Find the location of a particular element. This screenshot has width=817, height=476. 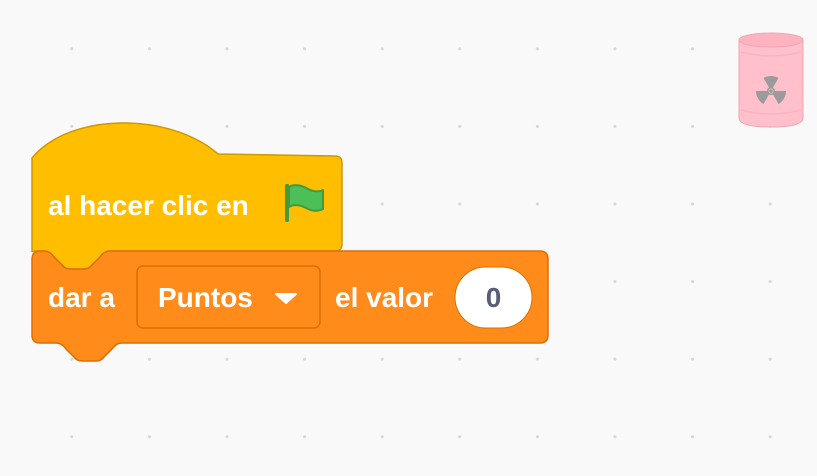

trash-can-icon is located at coordinates (771, 80).